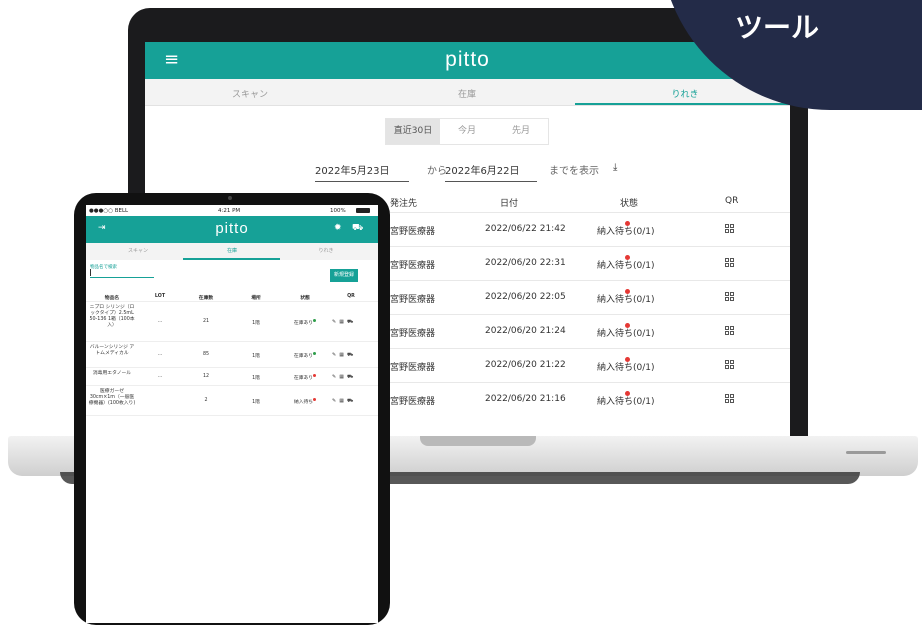  Describe the element at coordinates (232, 401) in the screenshot. I see `list-item: 医療ガーゼ 30cm×1m（一般医療機器）(100枚入り) 2 1階 納入待ち ✎▦⛟` at that location.